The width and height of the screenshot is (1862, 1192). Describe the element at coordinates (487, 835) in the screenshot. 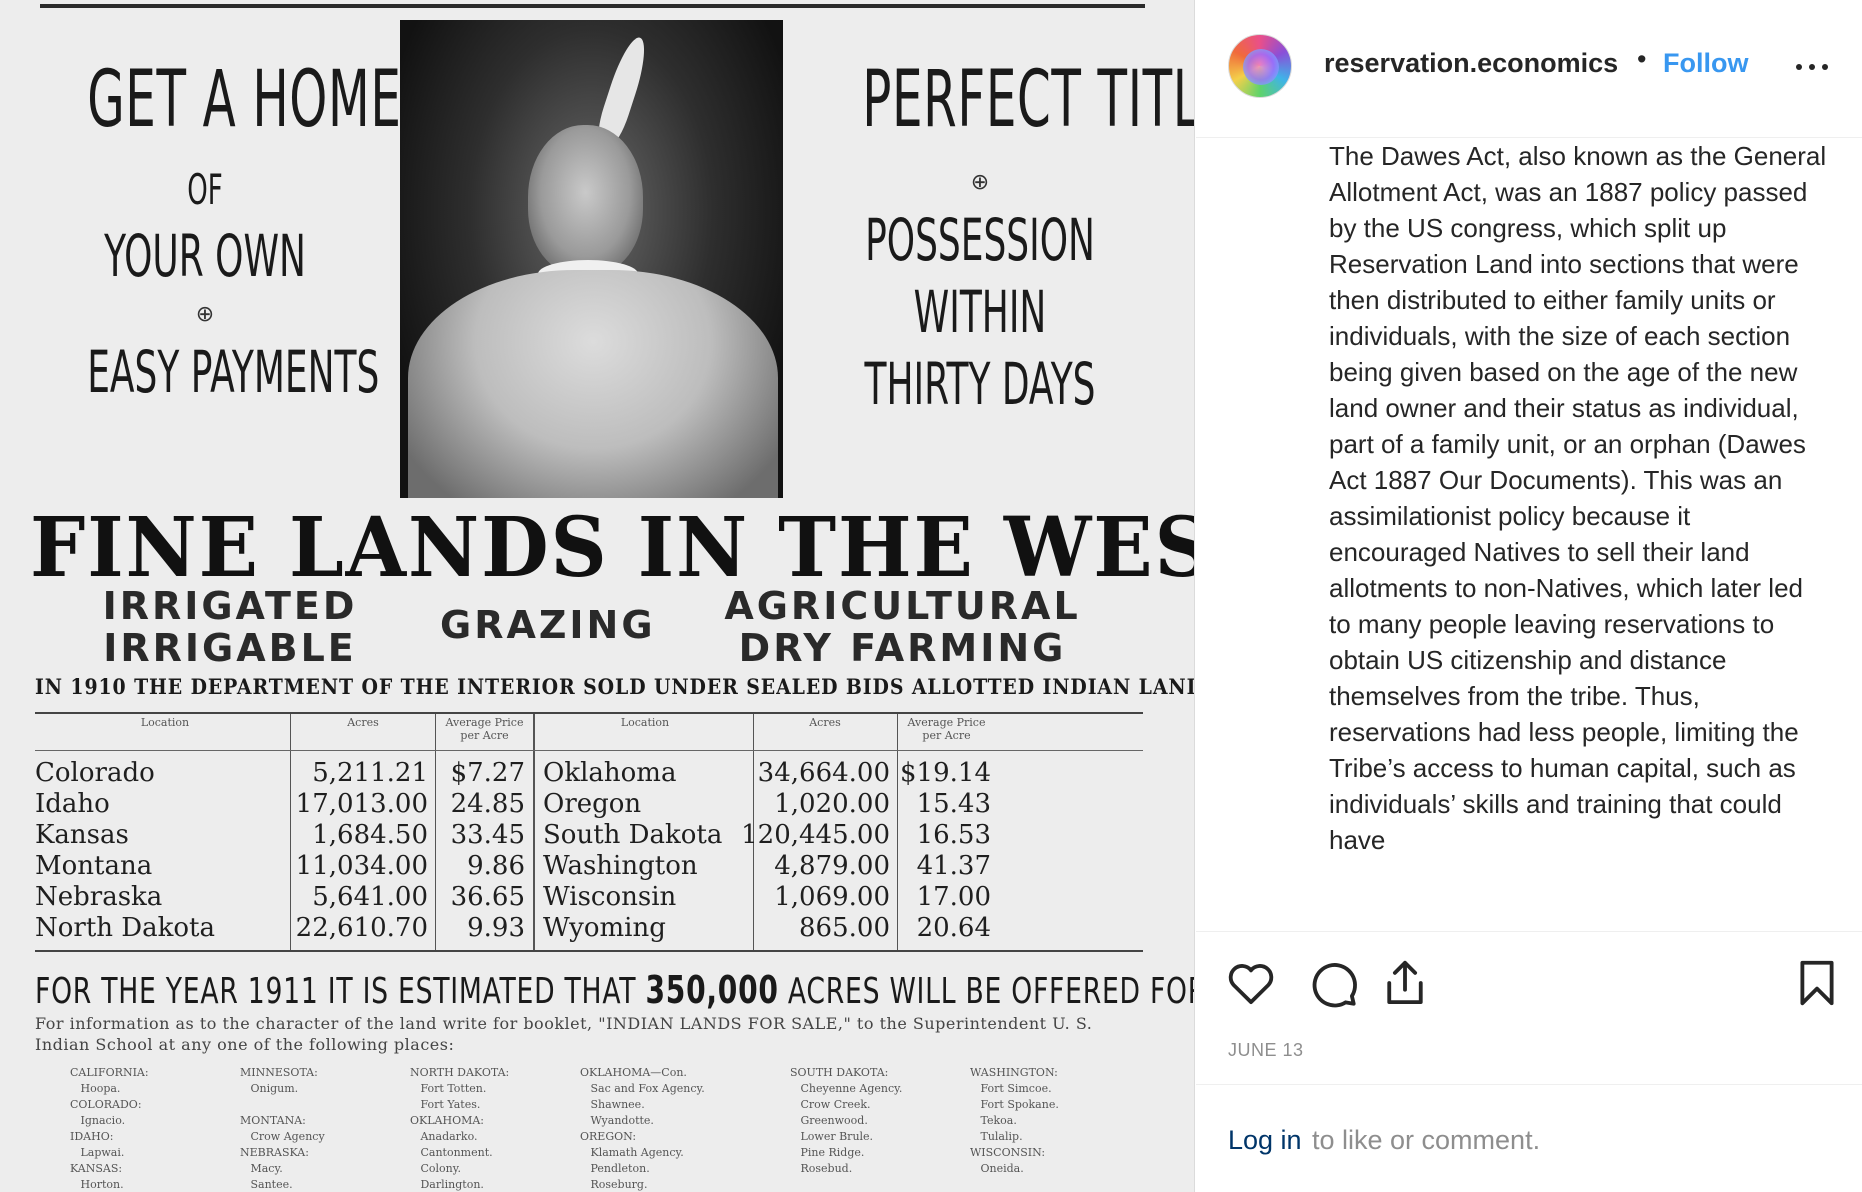

I see `table-cell: 33.45` at that location.